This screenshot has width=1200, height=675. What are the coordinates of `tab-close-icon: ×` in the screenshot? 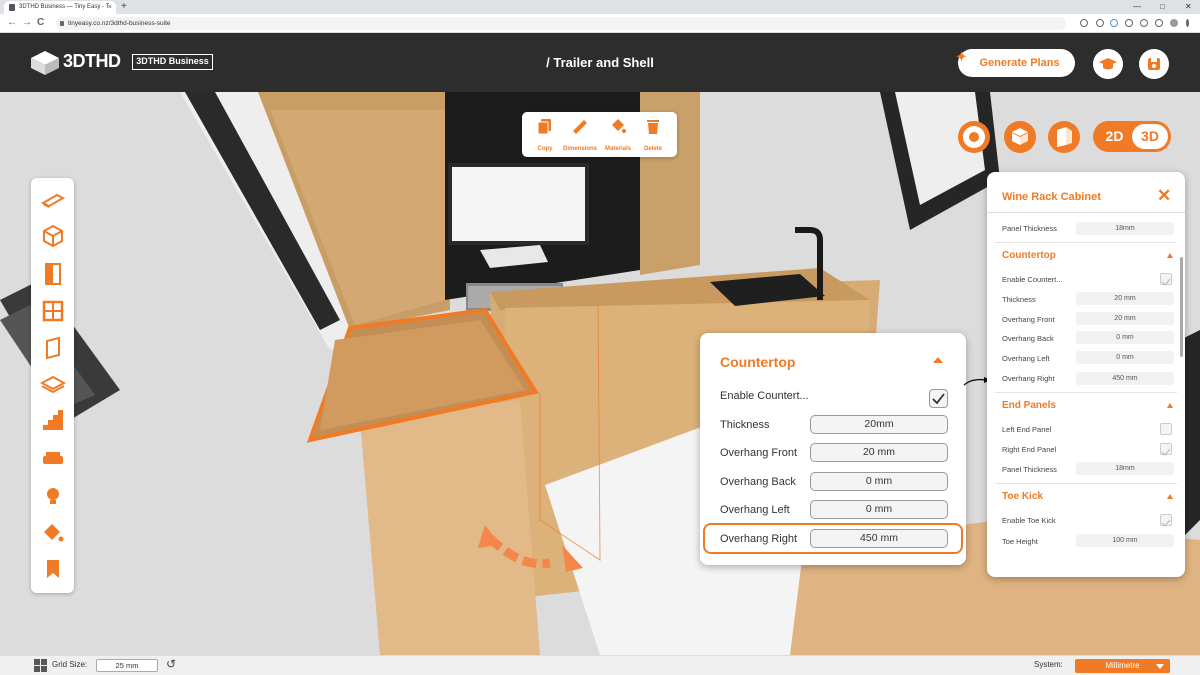 It's located at (110, 7).